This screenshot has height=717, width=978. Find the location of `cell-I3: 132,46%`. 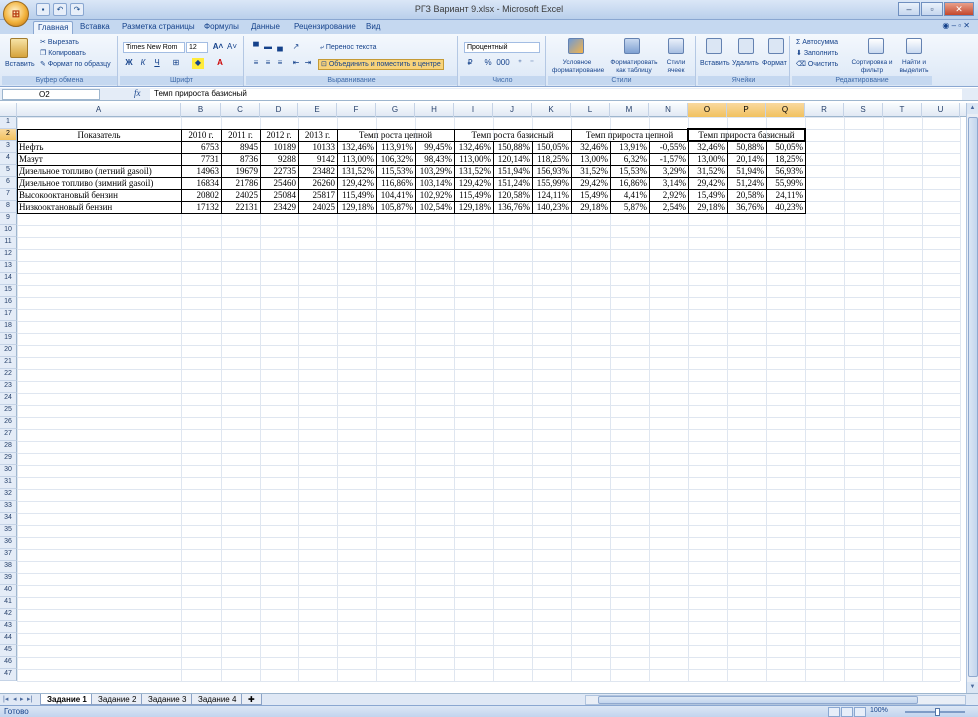

cell-I3: 132,46% is located at coordinates (473, 147).